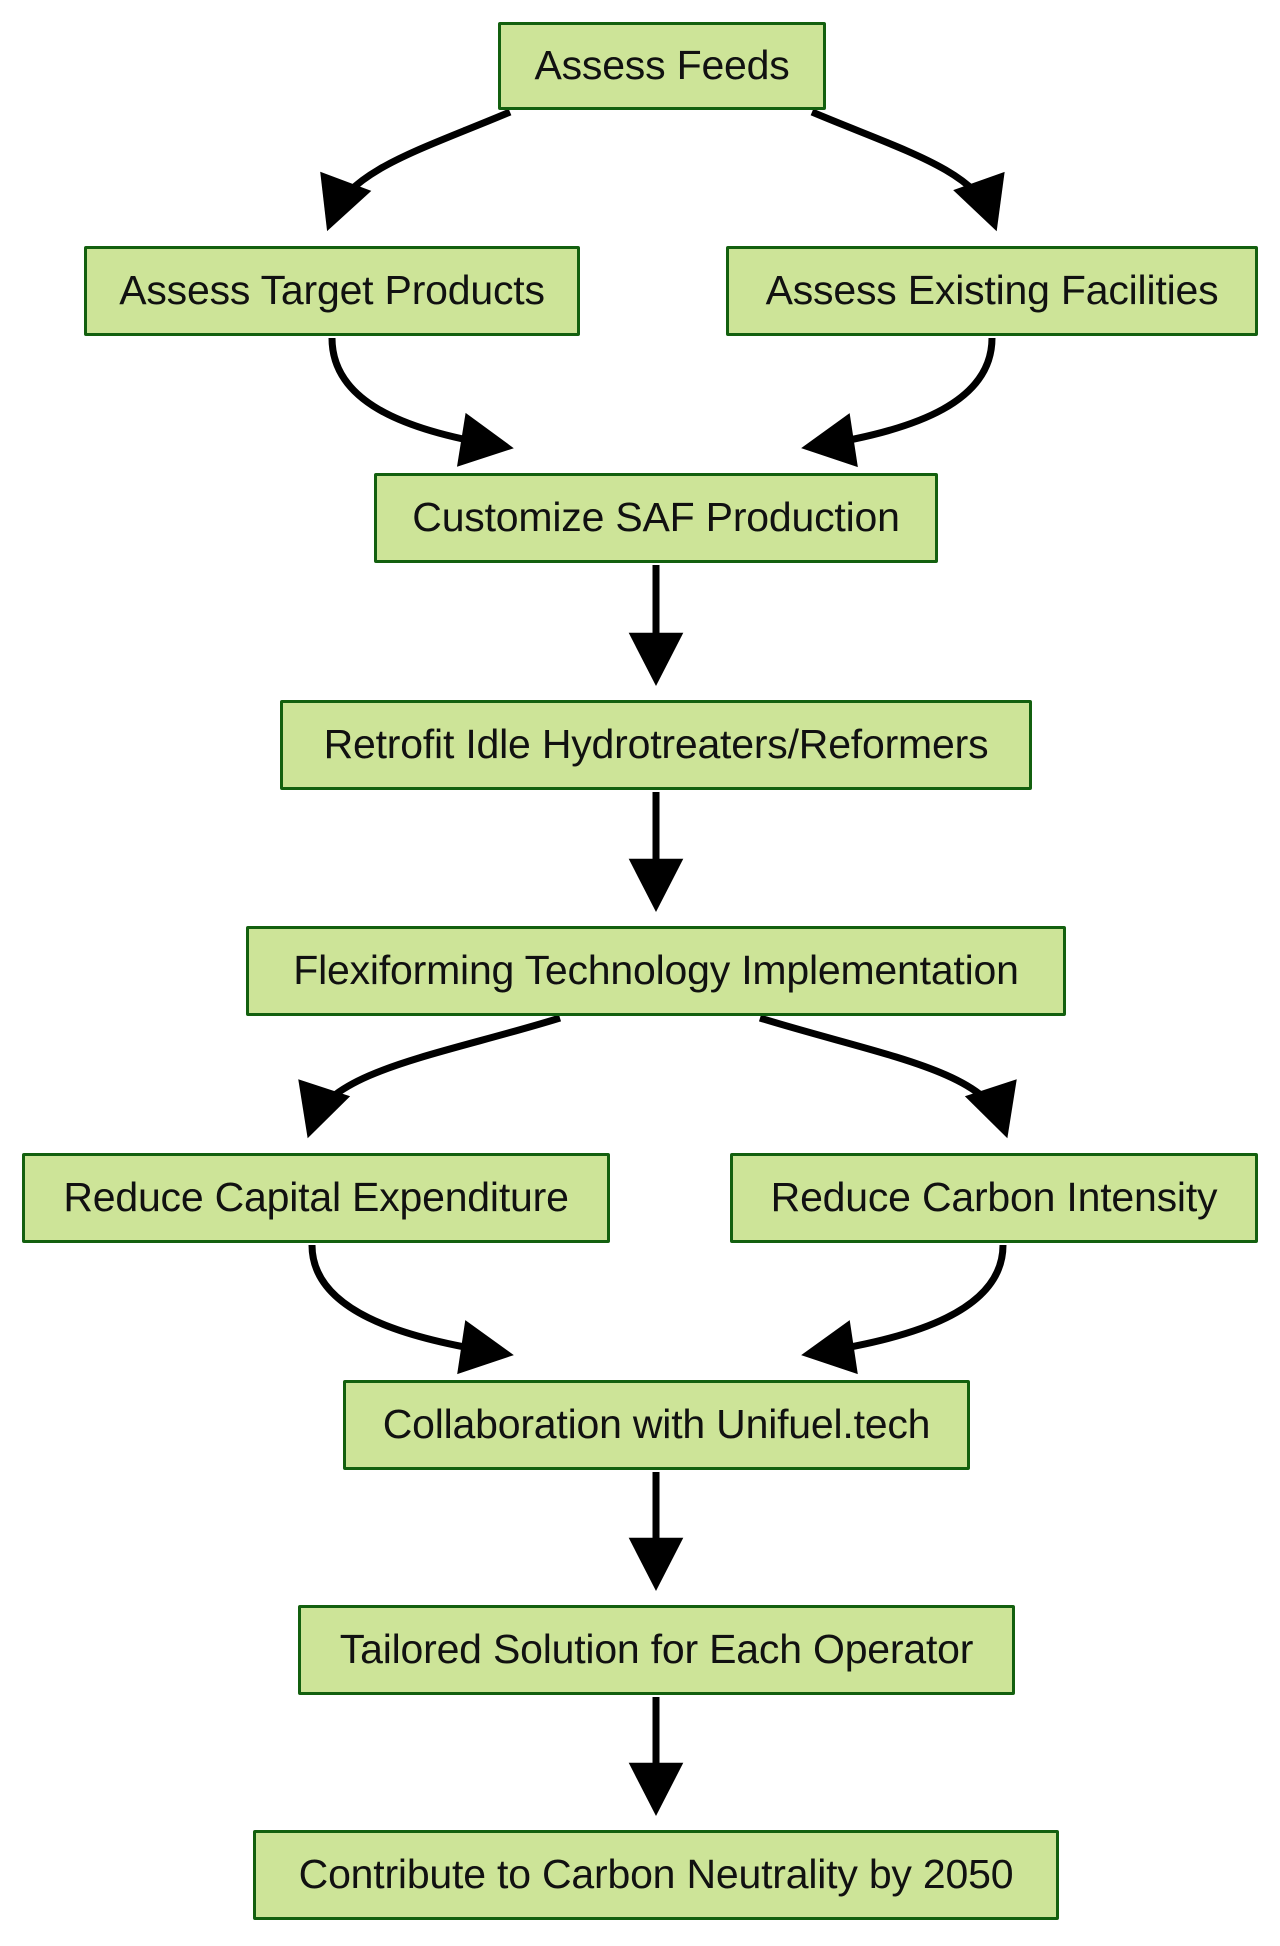 Image resolution: width=1280 pixels, height=1946 pixels. I want to click on node-assess-feeds: Assess Feeds, so click(662, 66).